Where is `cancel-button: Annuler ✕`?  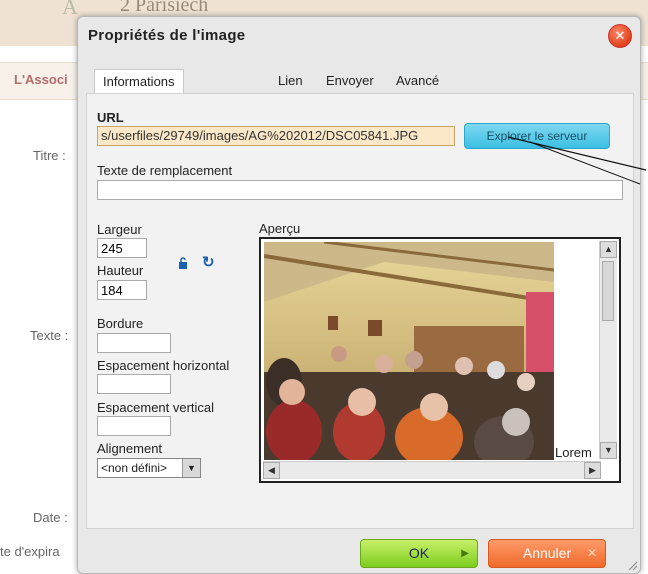 cancel-button: Annuler ✕ is located at coordinates (547, 553).